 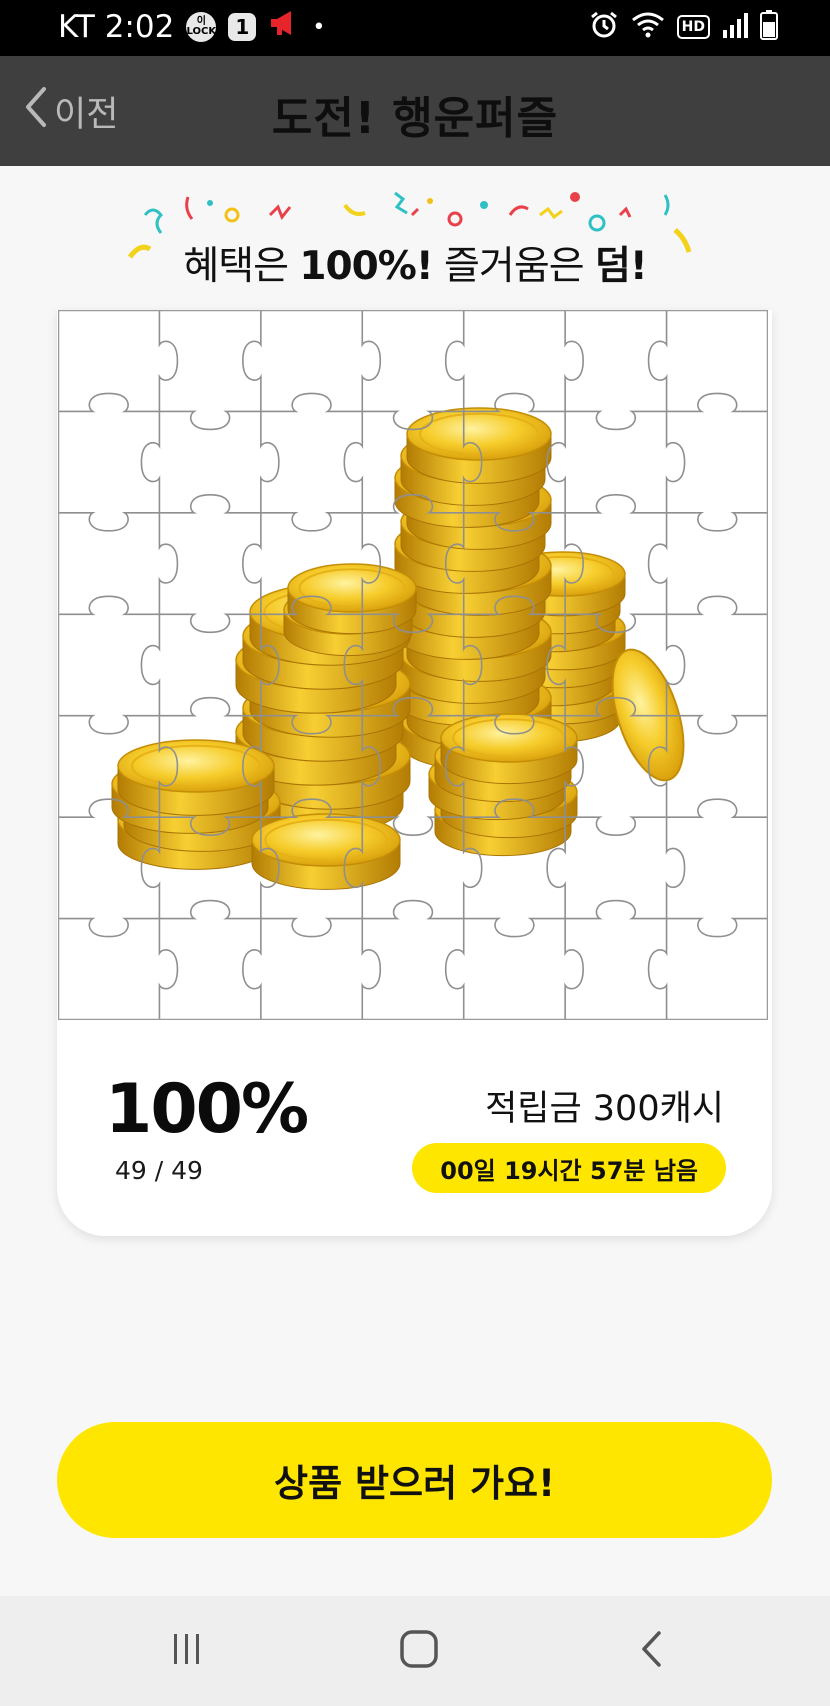 I want to click on headline-part2: 즐거움은, so click(x=513, y=266).